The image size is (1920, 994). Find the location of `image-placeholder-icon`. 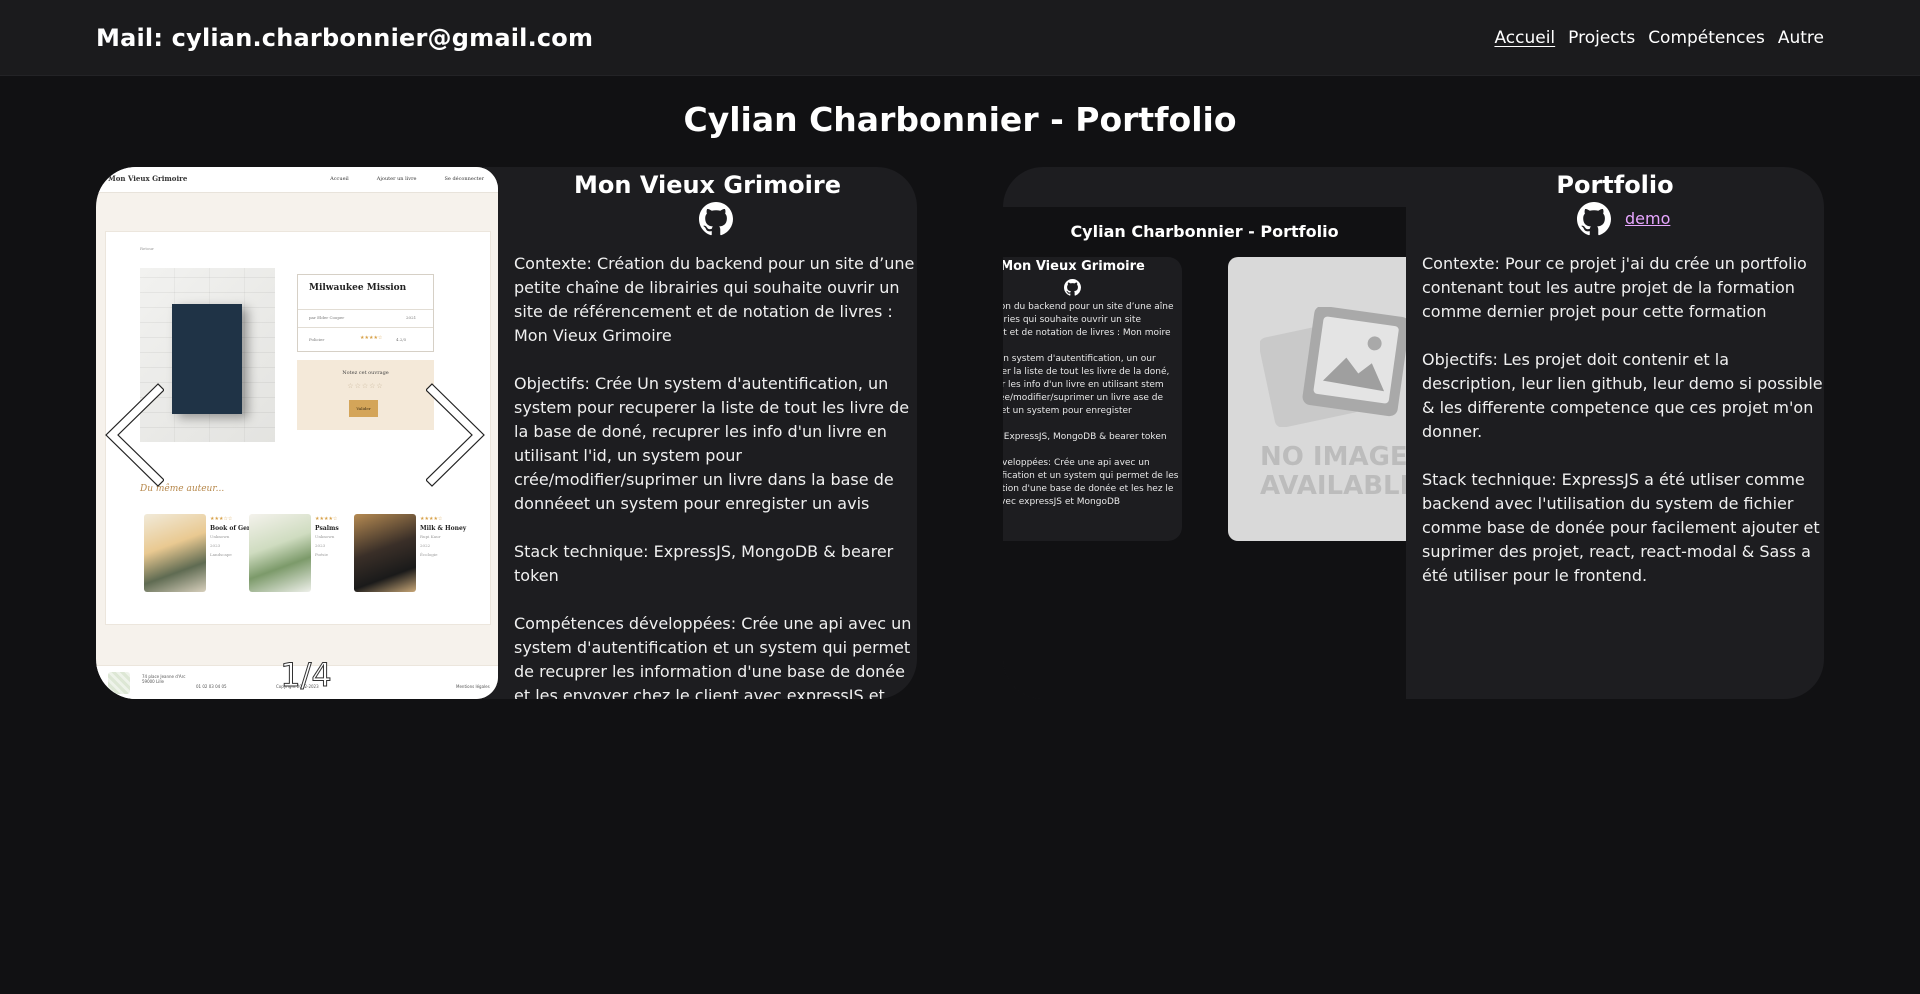

image-placeholder-icon is located at coordinates (1333, 367).